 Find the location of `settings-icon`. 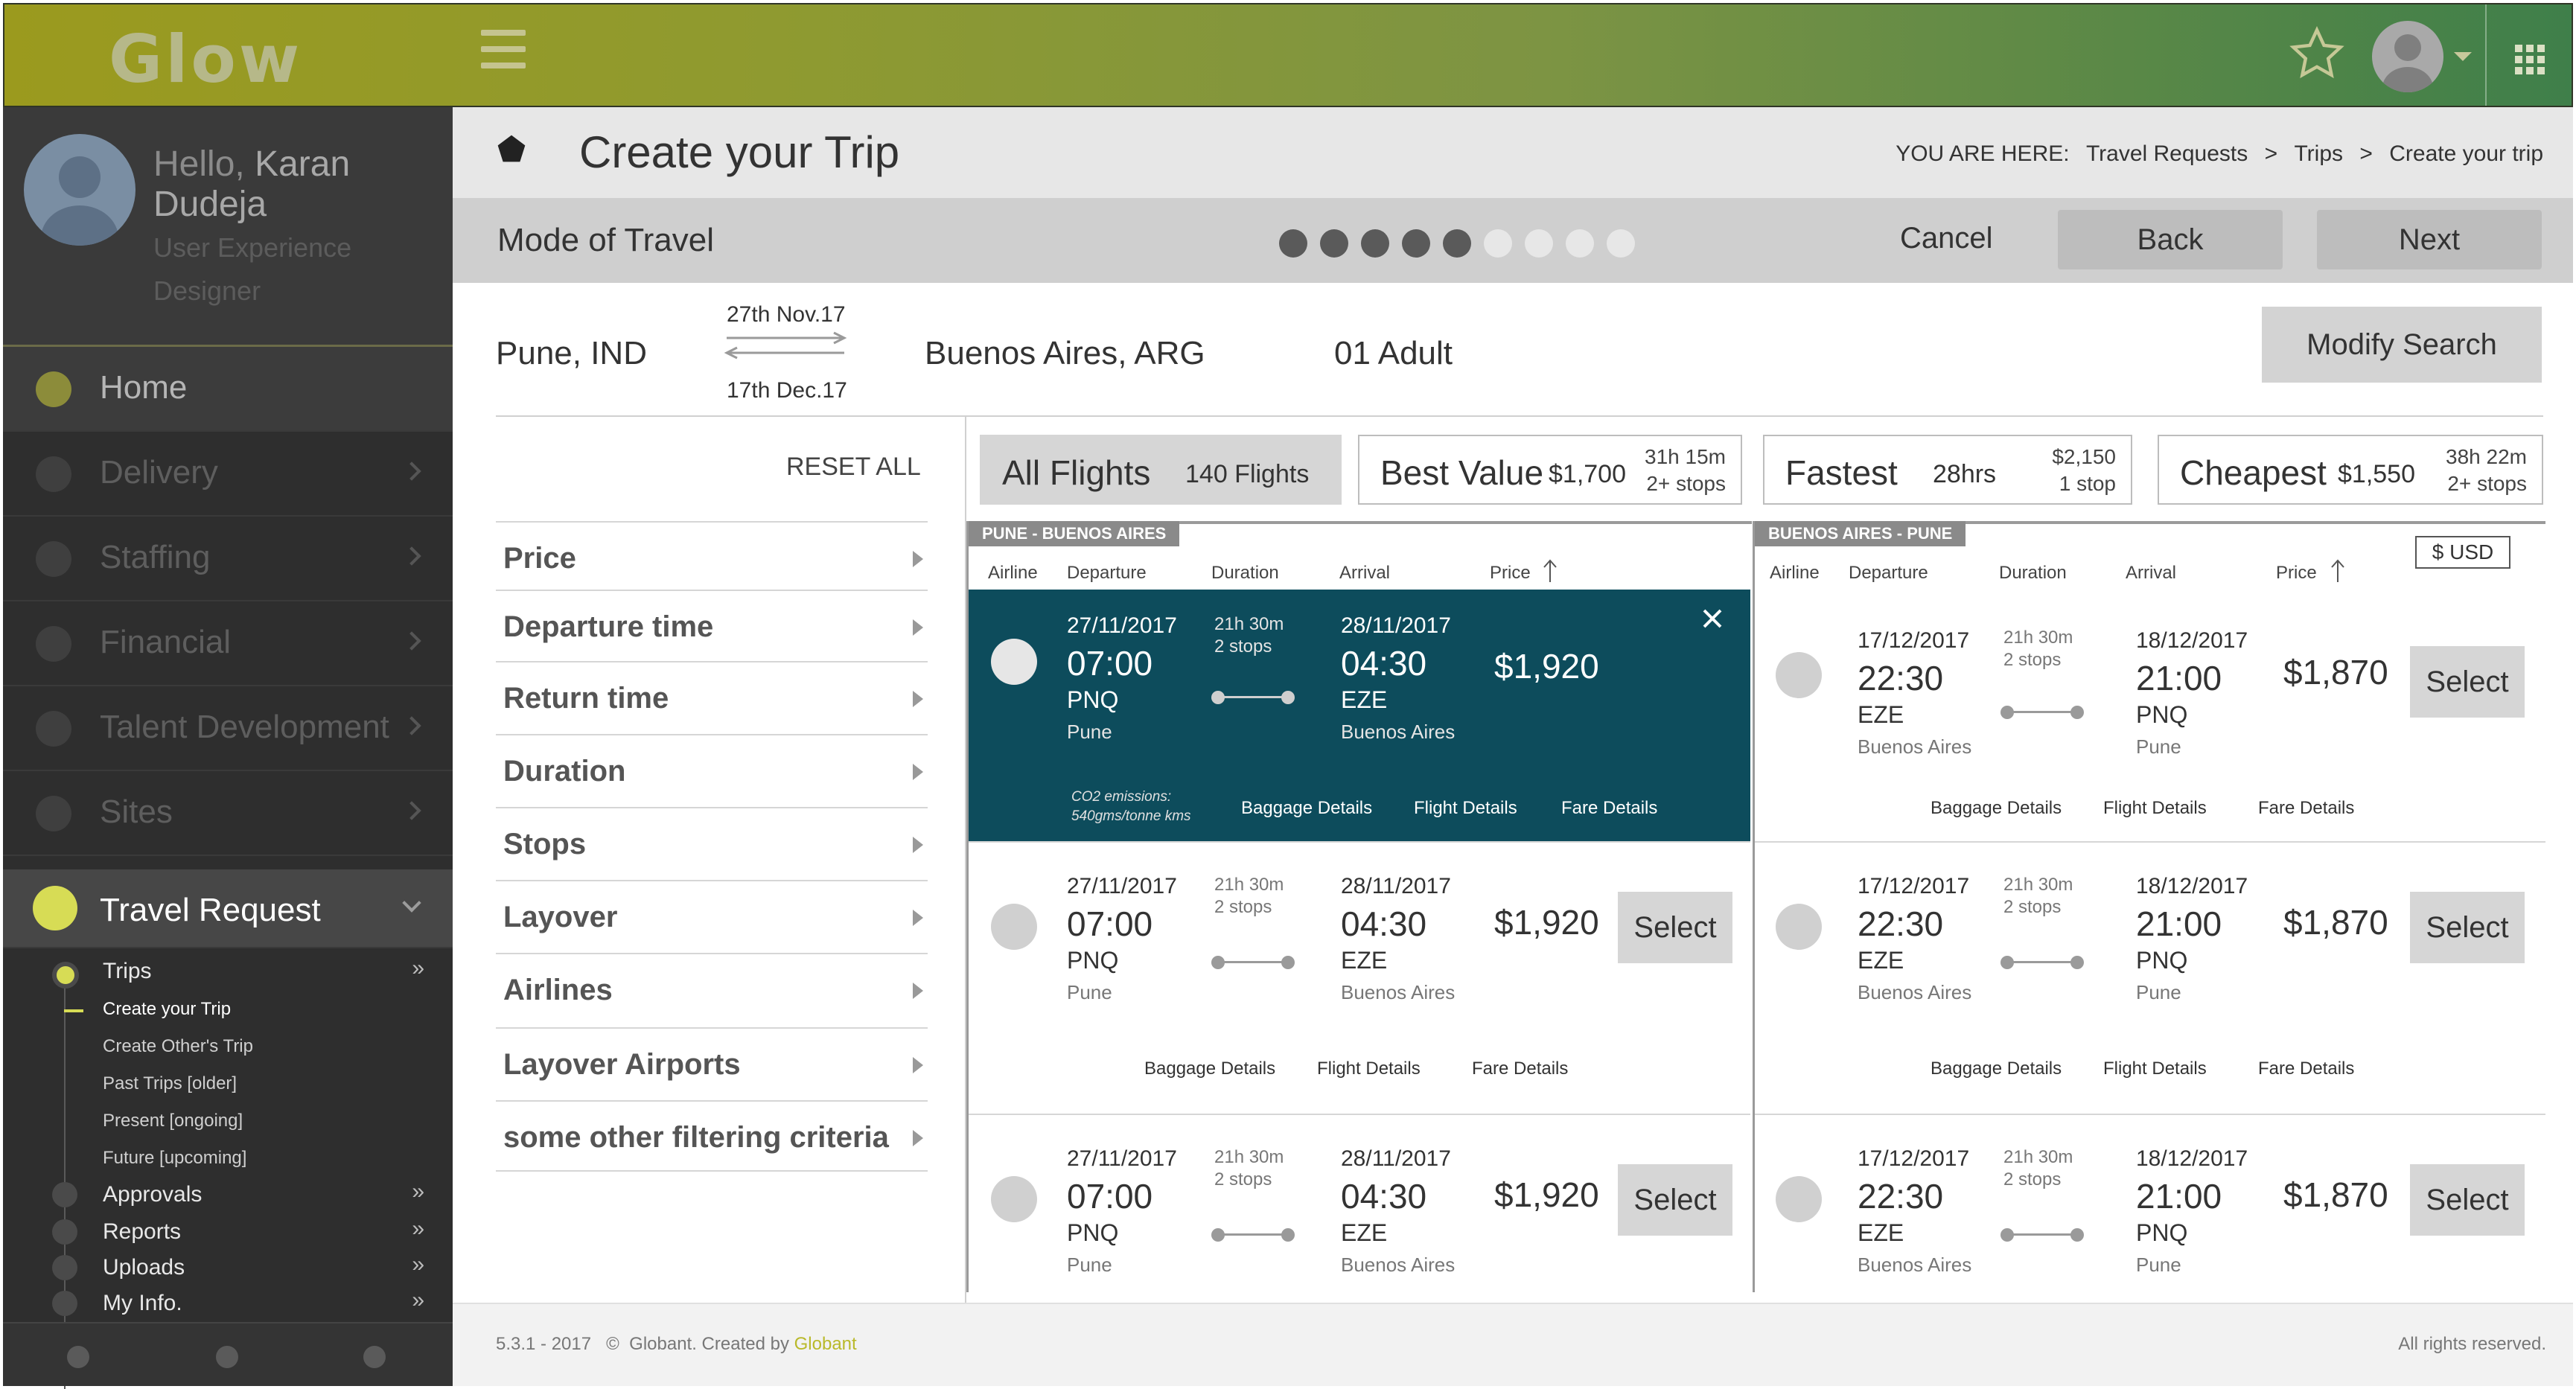

settings-icon is located at coordinates (227, 1357).